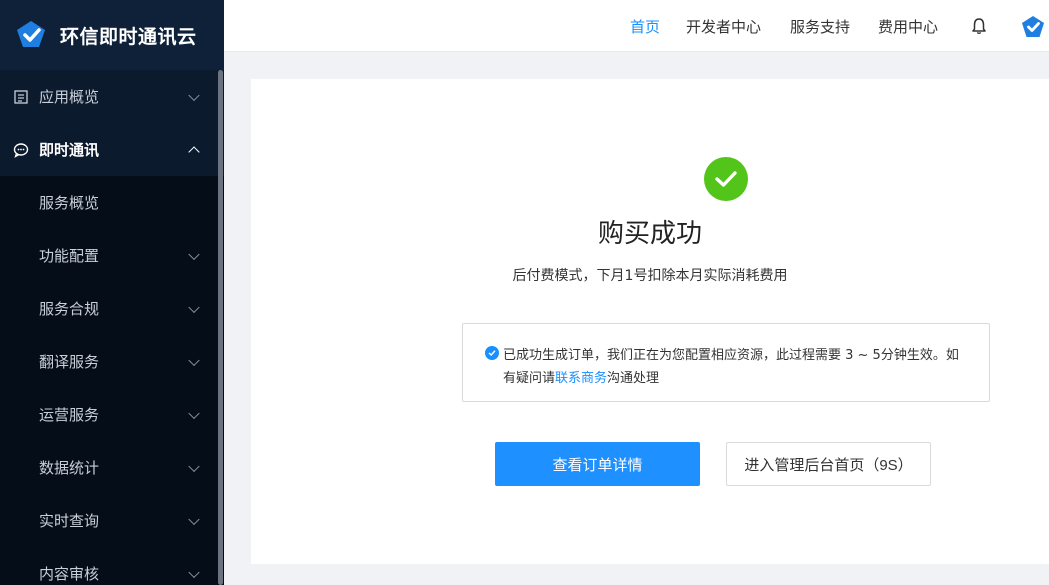 The image size is (1049, 585). Describe the element at coordinates (112, 566) in the screenshot. I see `sidebar-item-content-moderation: 内容审核` at that location.